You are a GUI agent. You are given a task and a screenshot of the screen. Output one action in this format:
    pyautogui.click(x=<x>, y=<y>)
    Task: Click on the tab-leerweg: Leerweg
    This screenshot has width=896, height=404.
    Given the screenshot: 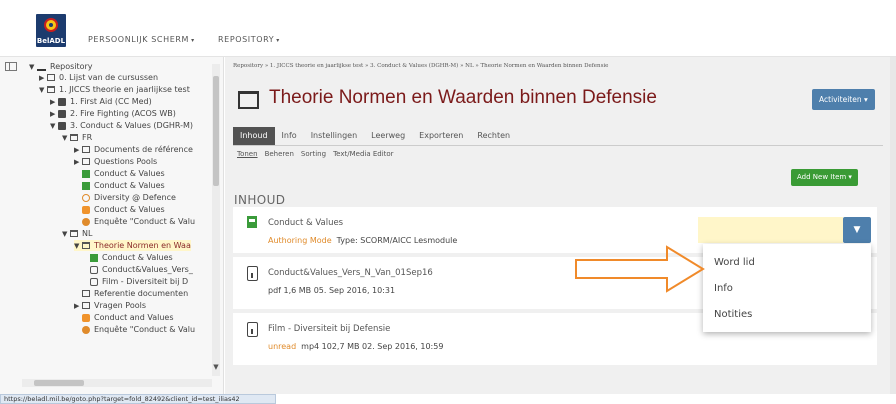 What is the action you would take?
    pyautogui.click(x=388, y=136)
    